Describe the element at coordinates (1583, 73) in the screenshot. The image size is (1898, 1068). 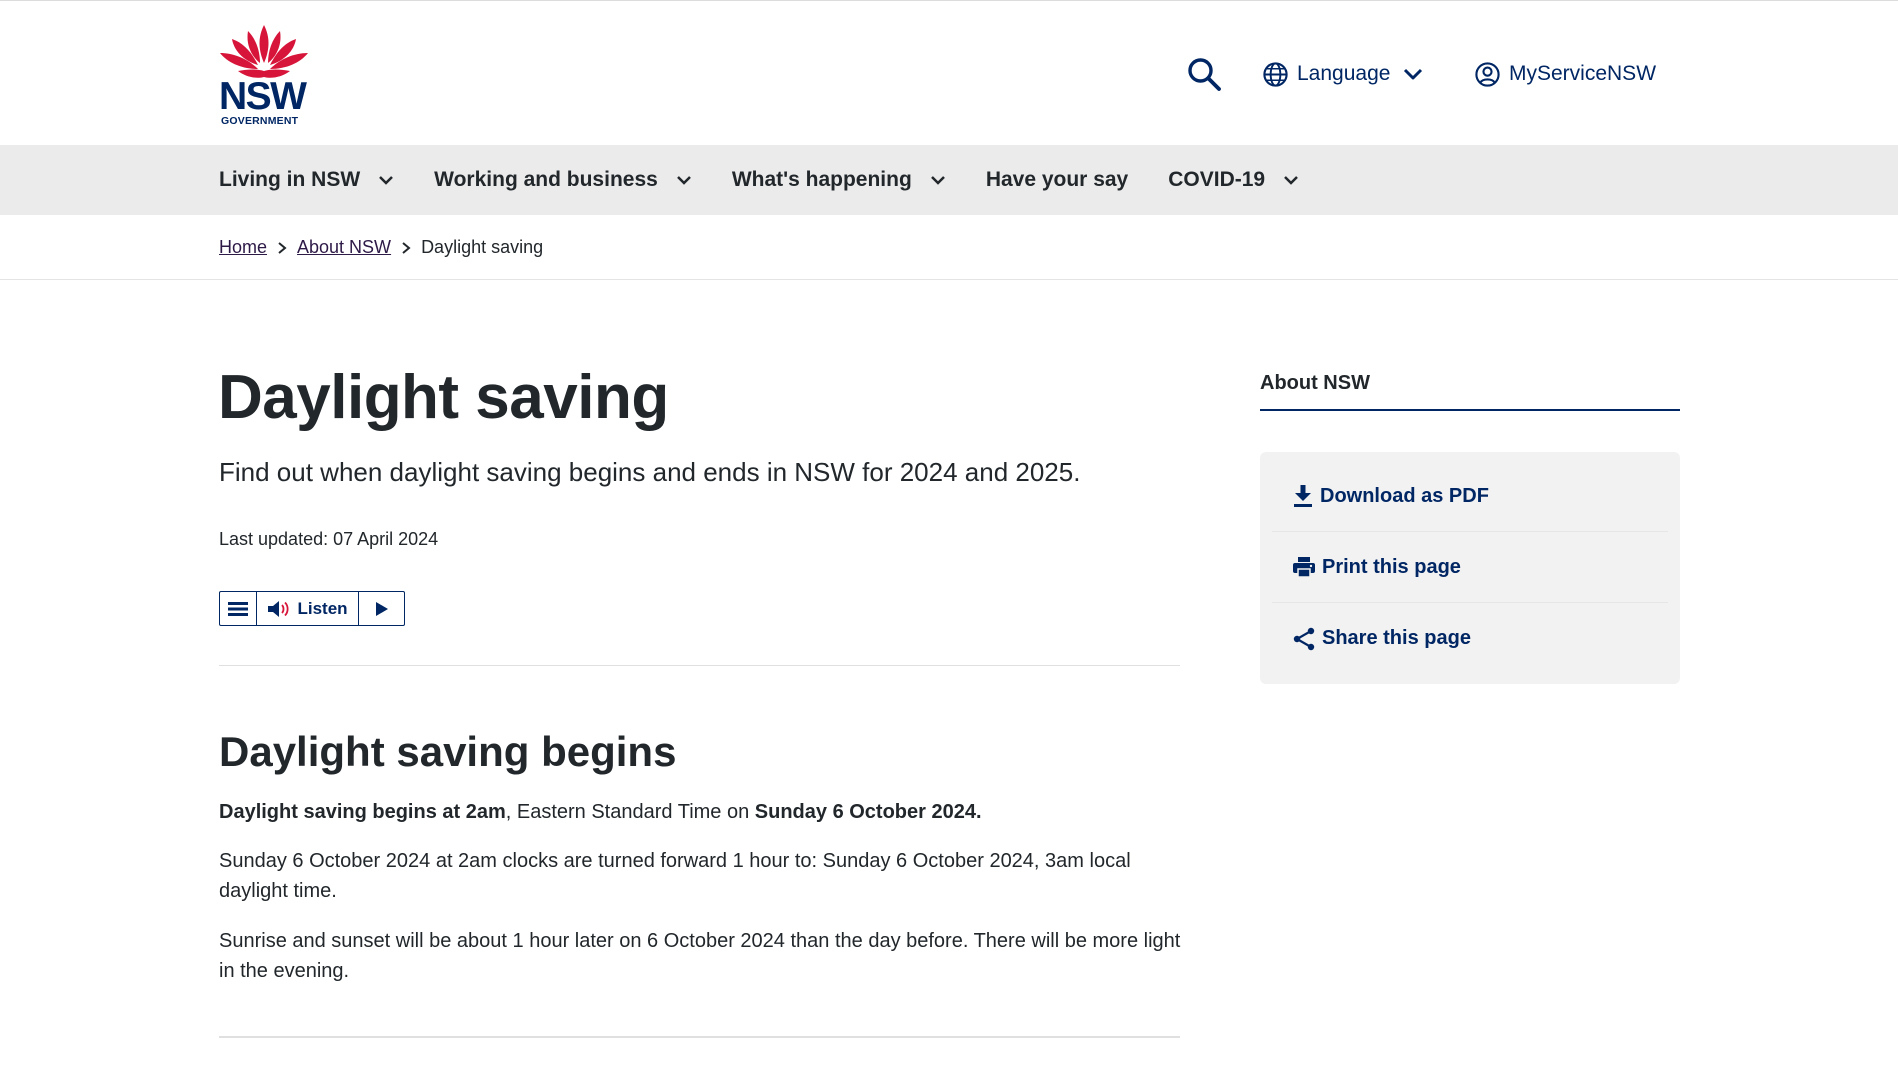
I see `myservicensw-label: MyServiceNSW` at that location.